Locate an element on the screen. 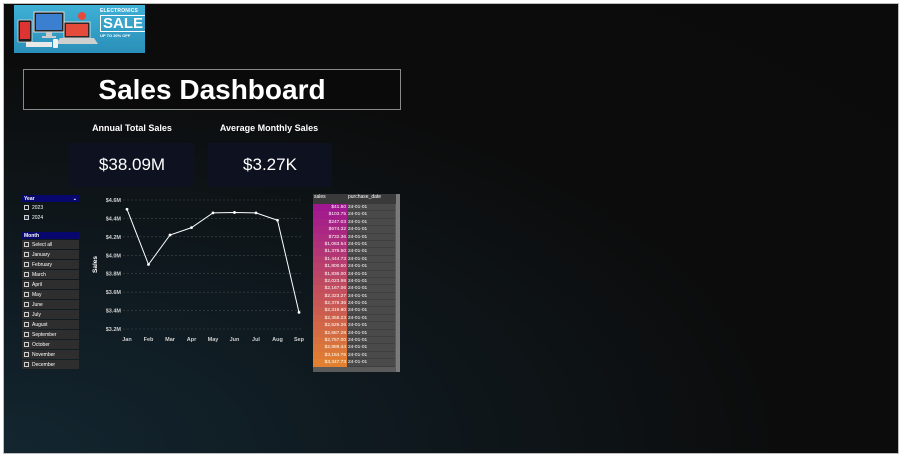 The height and width of the screenshot is (460, 902). month-option-february: February is located at coordinates (50, 264).